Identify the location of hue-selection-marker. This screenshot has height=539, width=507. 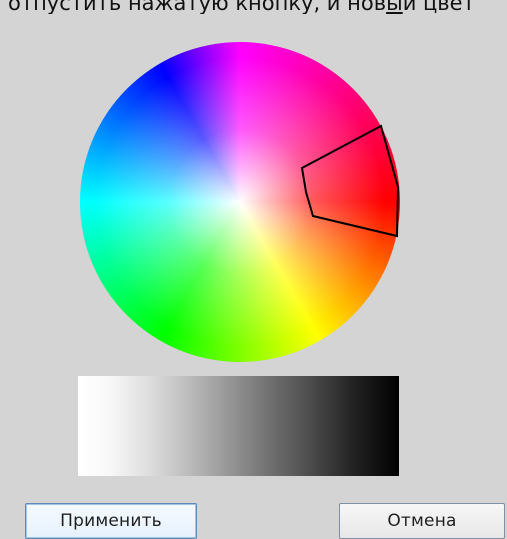
(350, 181).